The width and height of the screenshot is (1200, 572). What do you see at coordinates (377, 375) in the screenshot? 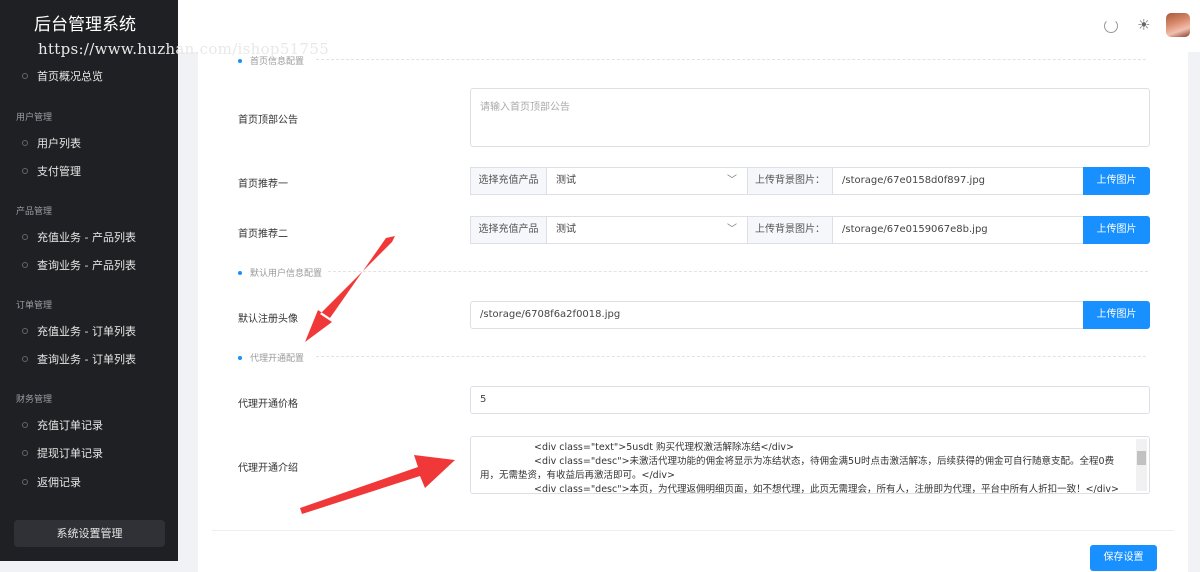
I see `annotation-arrows` at bounding box center [377, 375].